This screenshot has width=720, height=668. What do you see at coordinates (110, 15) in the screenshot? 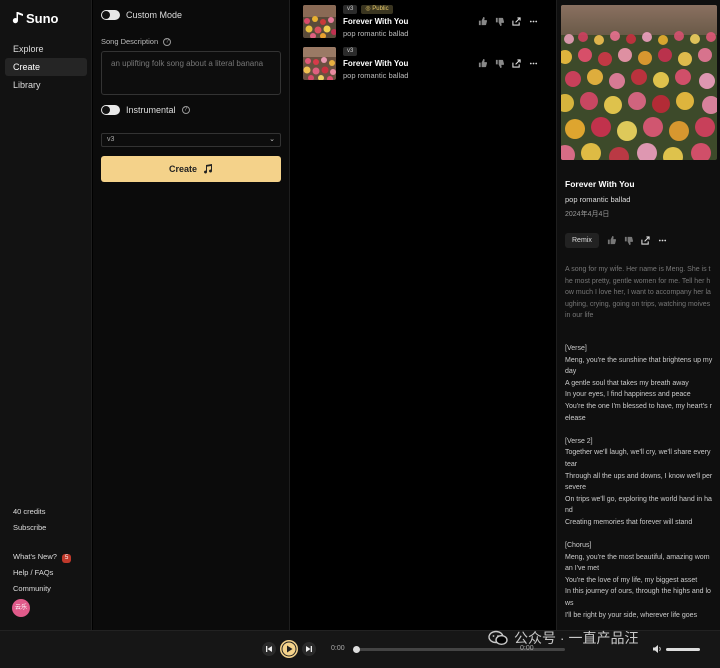
I see `custom-mode-toggle` at bounding box center [110, 15].